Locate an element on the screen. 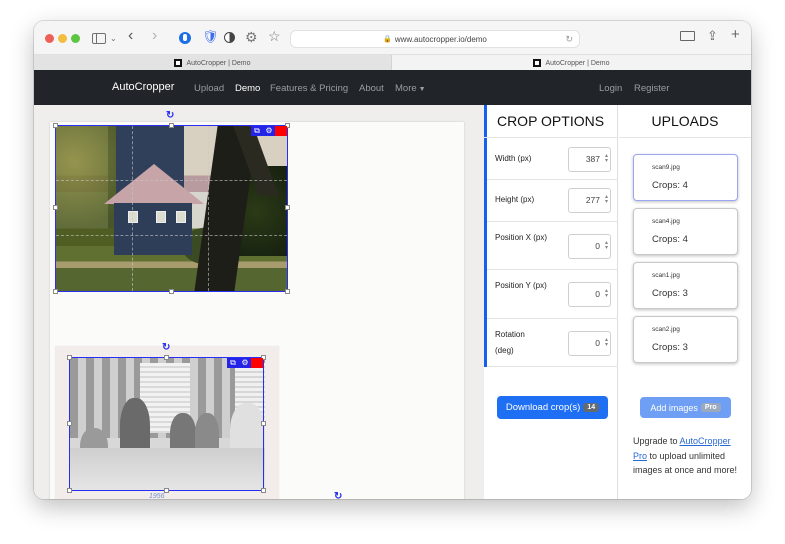 The width and height of the screenshot is (785, 544). field-position-x: Position X (px) 0 ▴ ▾ is located at coordinates (552, 246).